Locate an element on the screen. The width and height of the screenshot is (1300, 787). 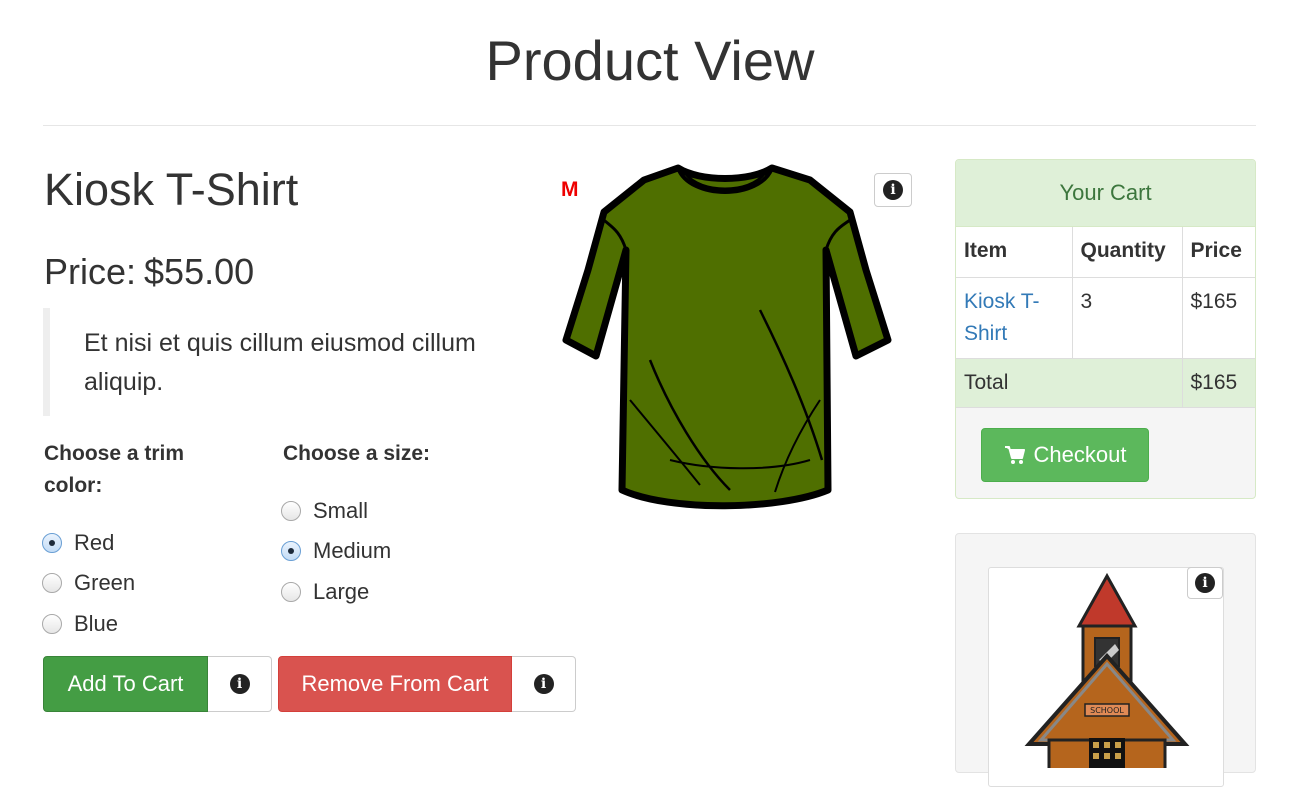
cart-total-row: Total $165 is located at coordinates (1105, 382).